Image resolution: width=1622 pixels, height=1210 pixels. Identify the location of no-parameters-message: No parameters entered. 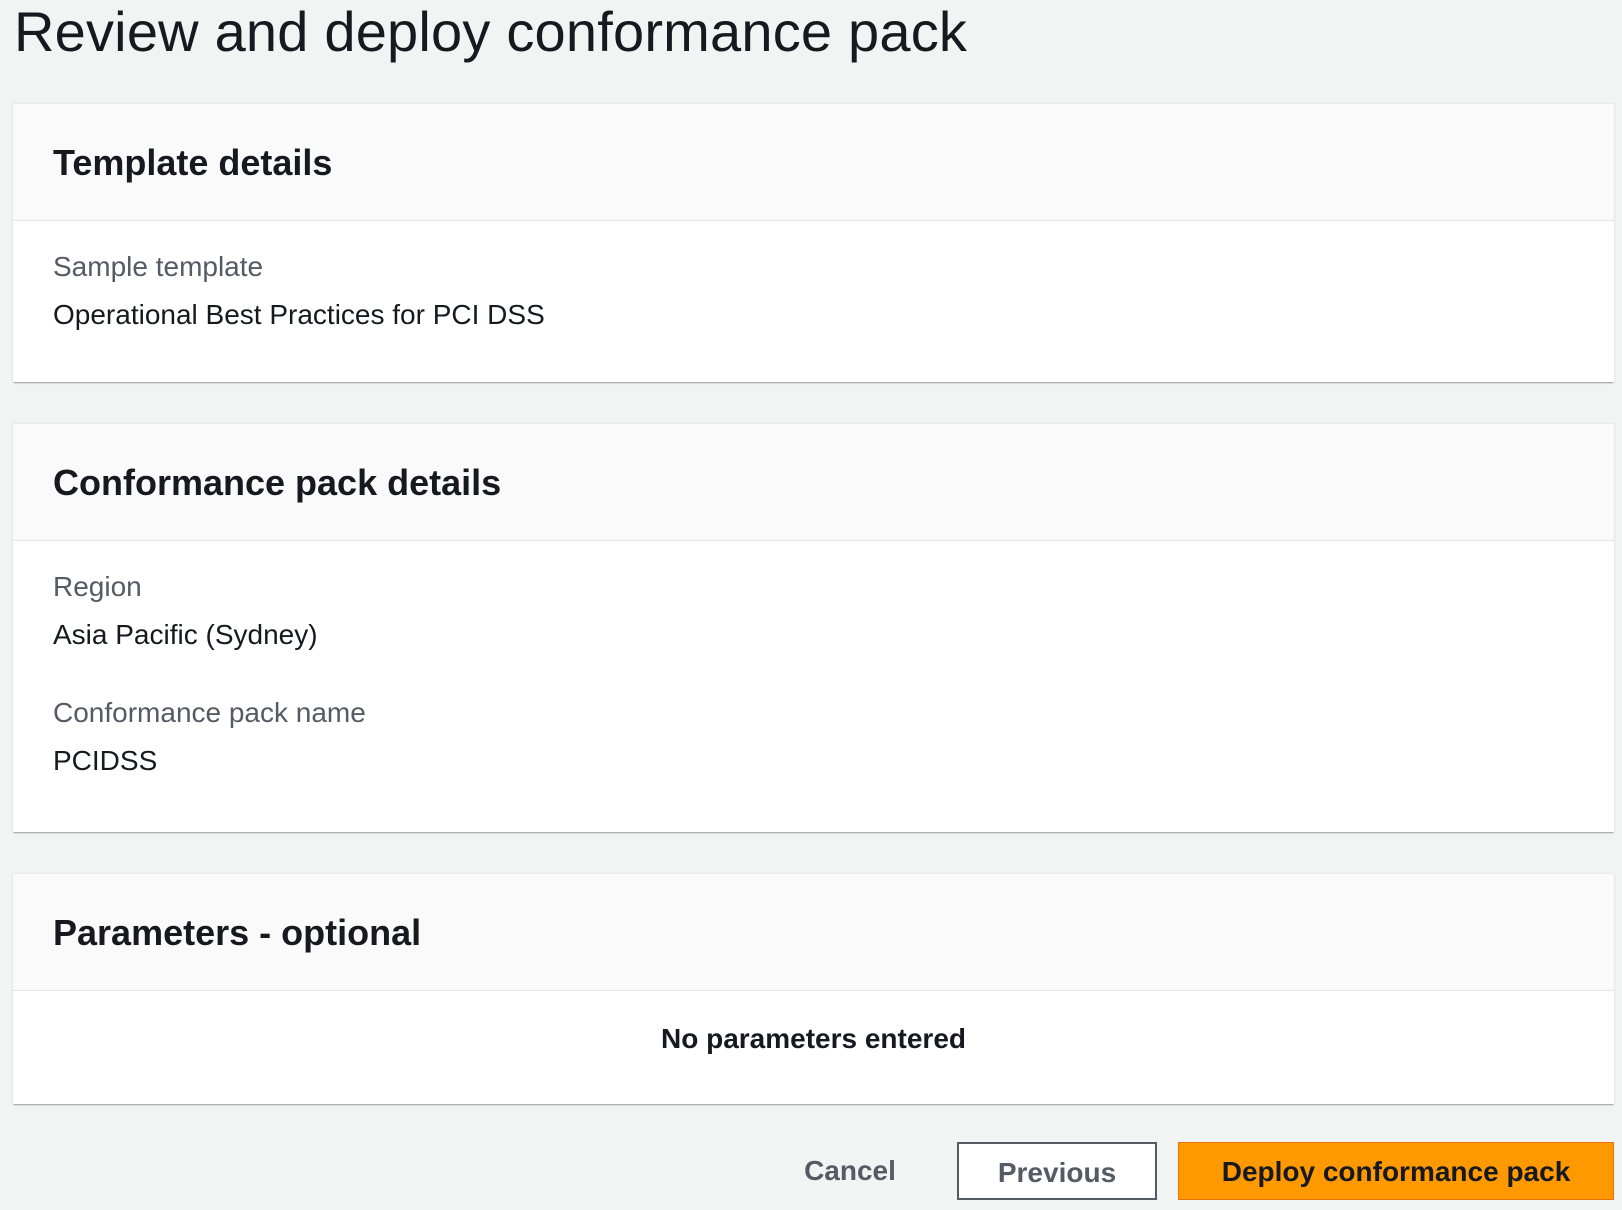
(813, 1038).